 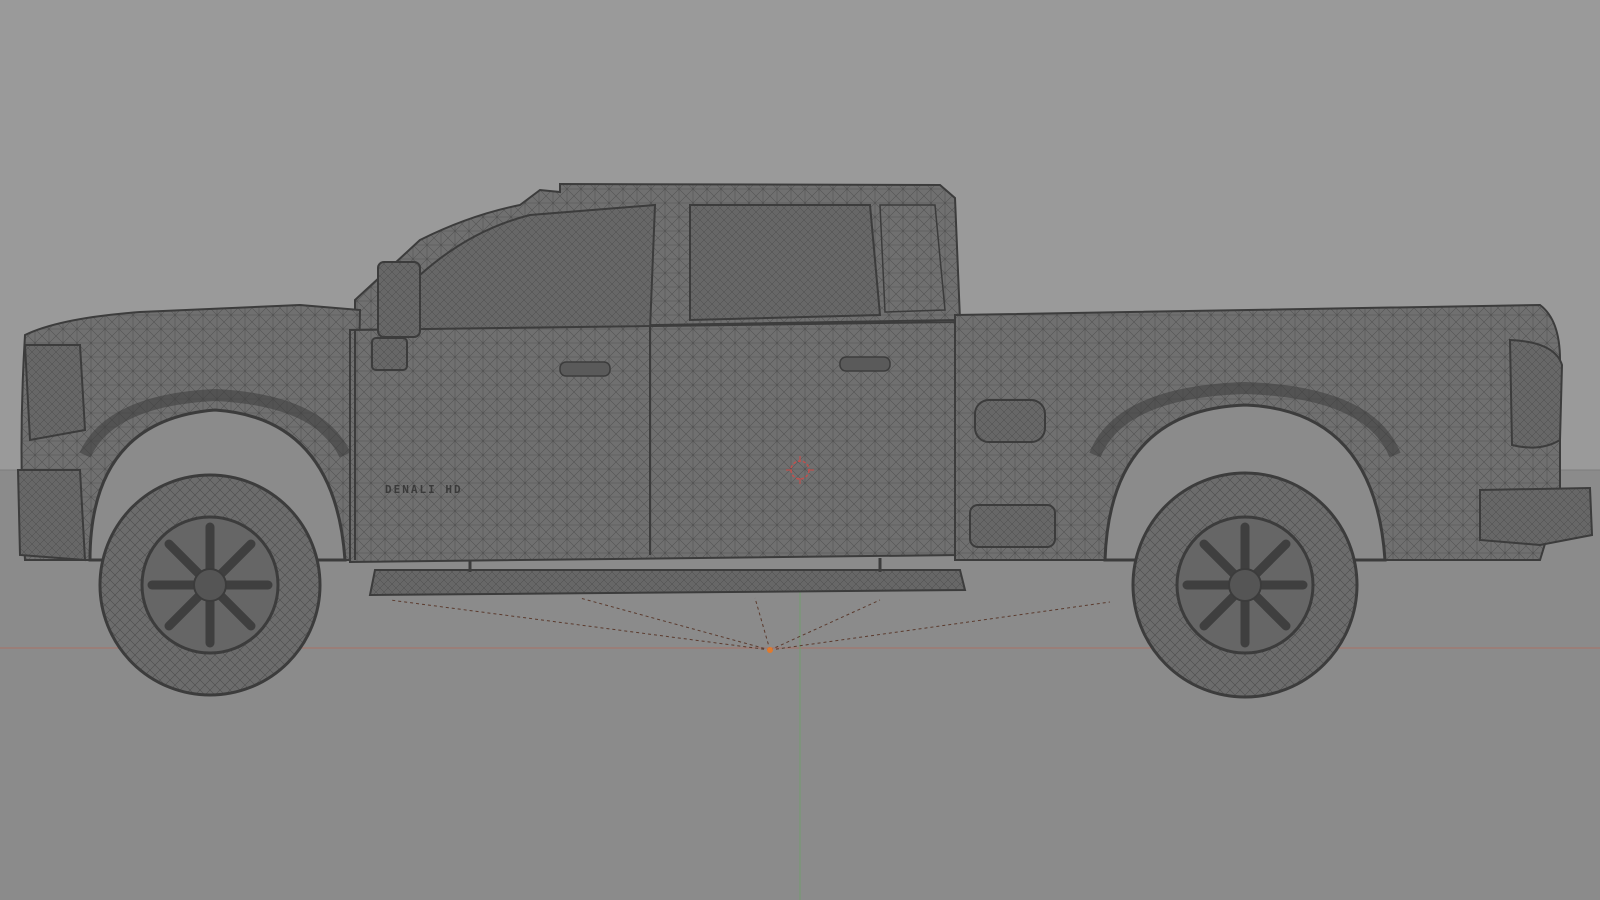 I want to click on c-pillar, so click(x=912, y=258).